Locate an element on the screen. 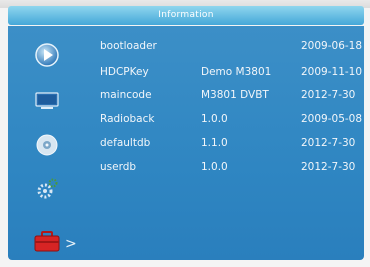 This screenshot has width=370, height=267. module-date: 2009-06-18 is located at coordinates (332, 46).